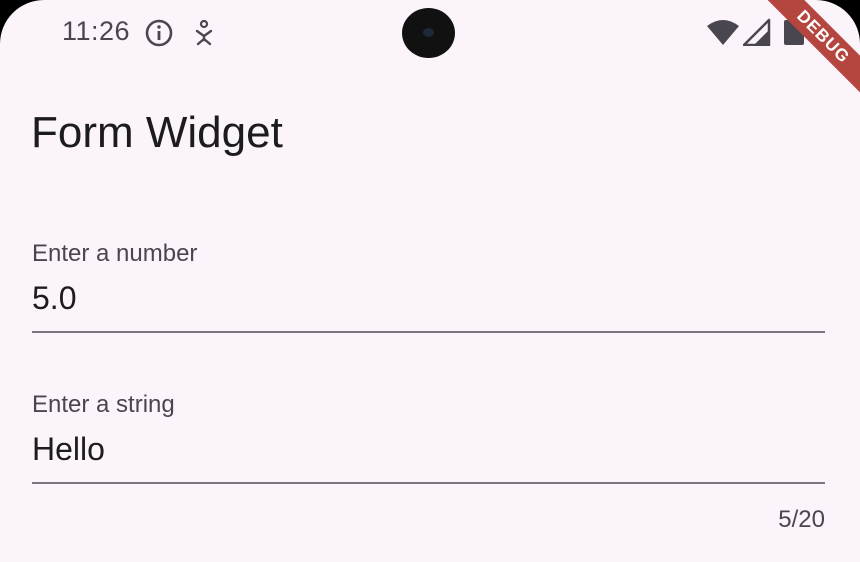  I want to click on character-counter: 5/20, so click(801, 519).